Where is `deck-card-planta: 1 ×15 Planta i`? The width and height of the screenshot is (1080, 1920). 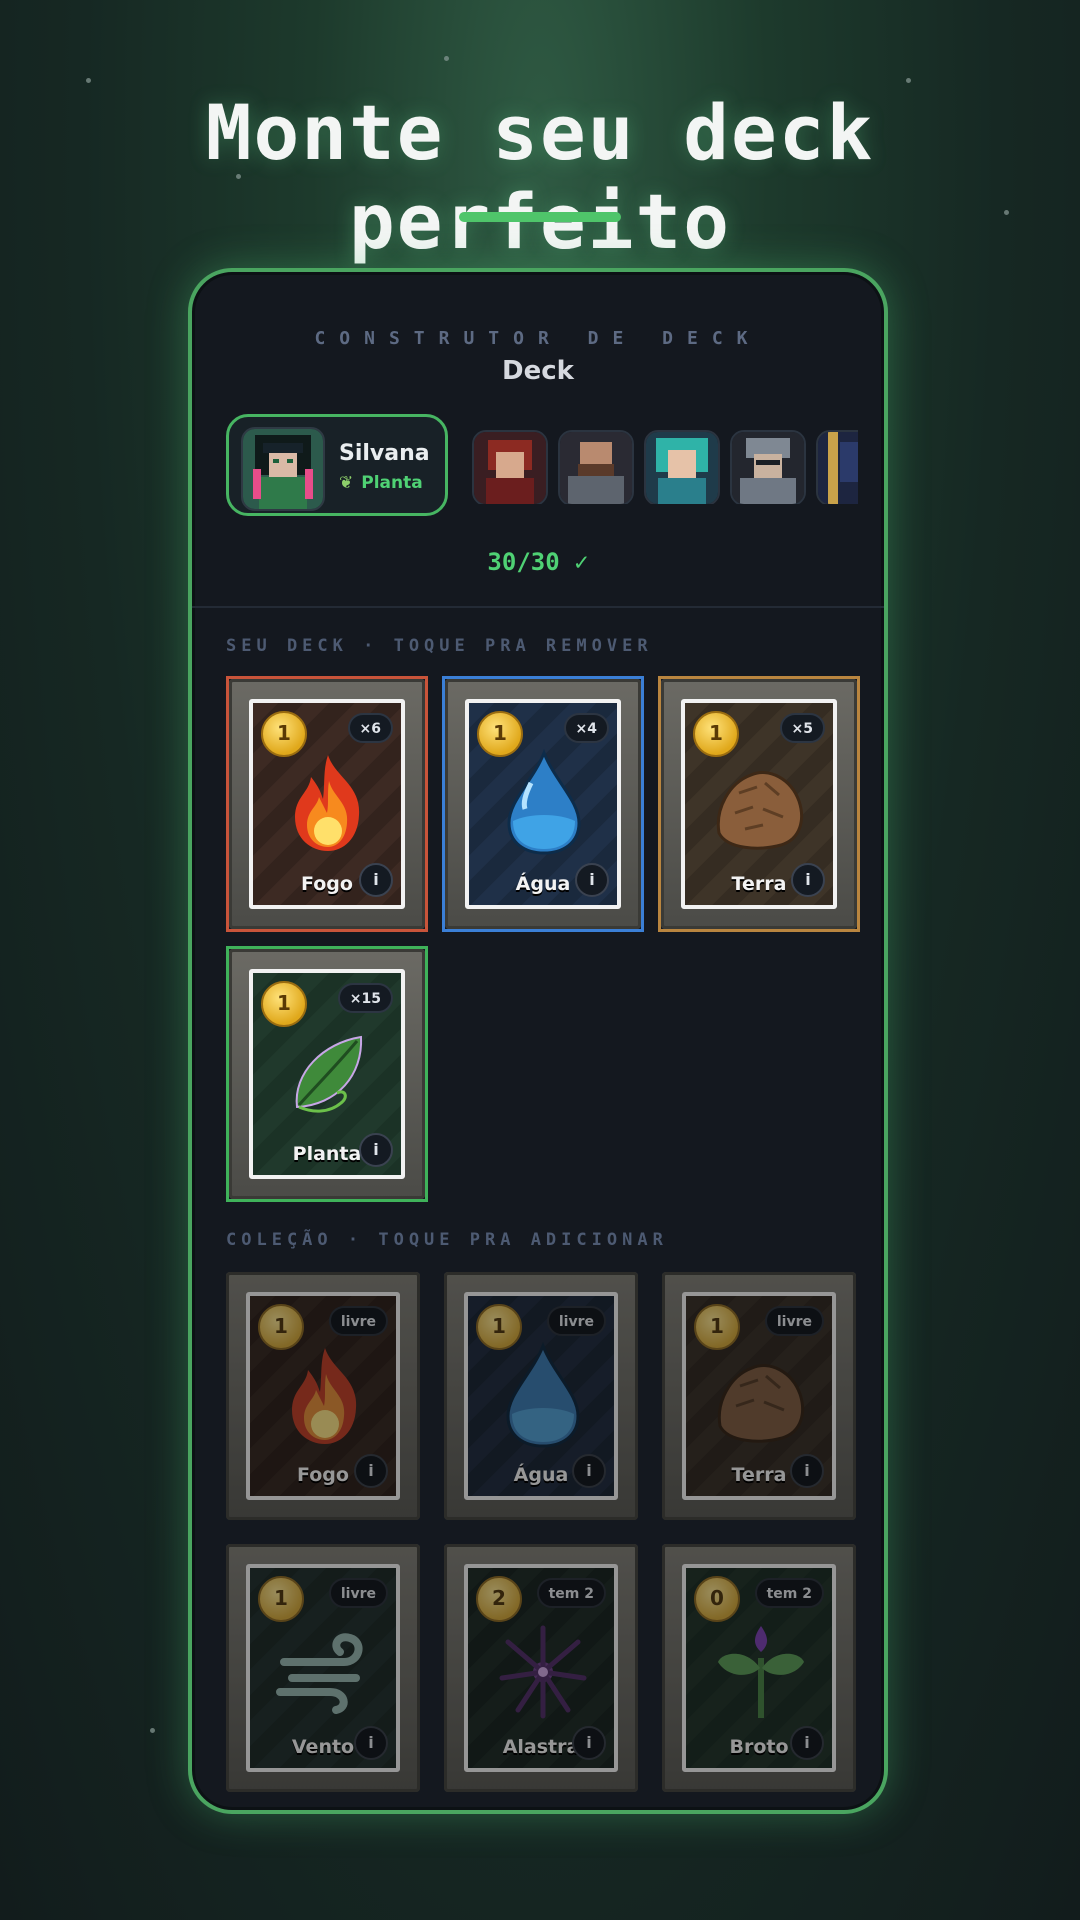 deck-card-planta: 1 ×15 Planta i is located at coordinates (327, 1074).